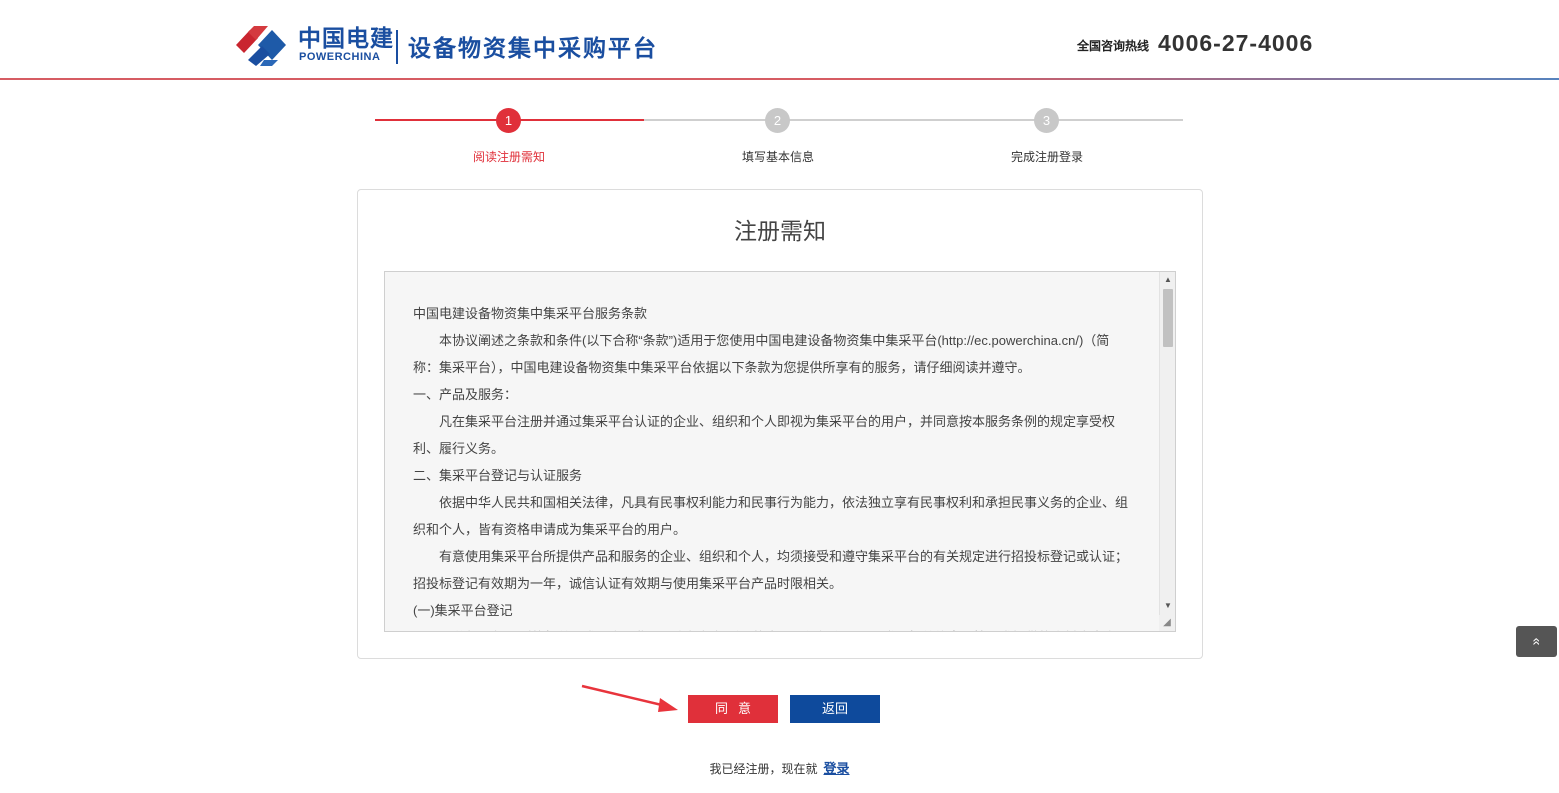  I want to click on terms-scrollbar: ▲ ▼, so click(1167, 451).